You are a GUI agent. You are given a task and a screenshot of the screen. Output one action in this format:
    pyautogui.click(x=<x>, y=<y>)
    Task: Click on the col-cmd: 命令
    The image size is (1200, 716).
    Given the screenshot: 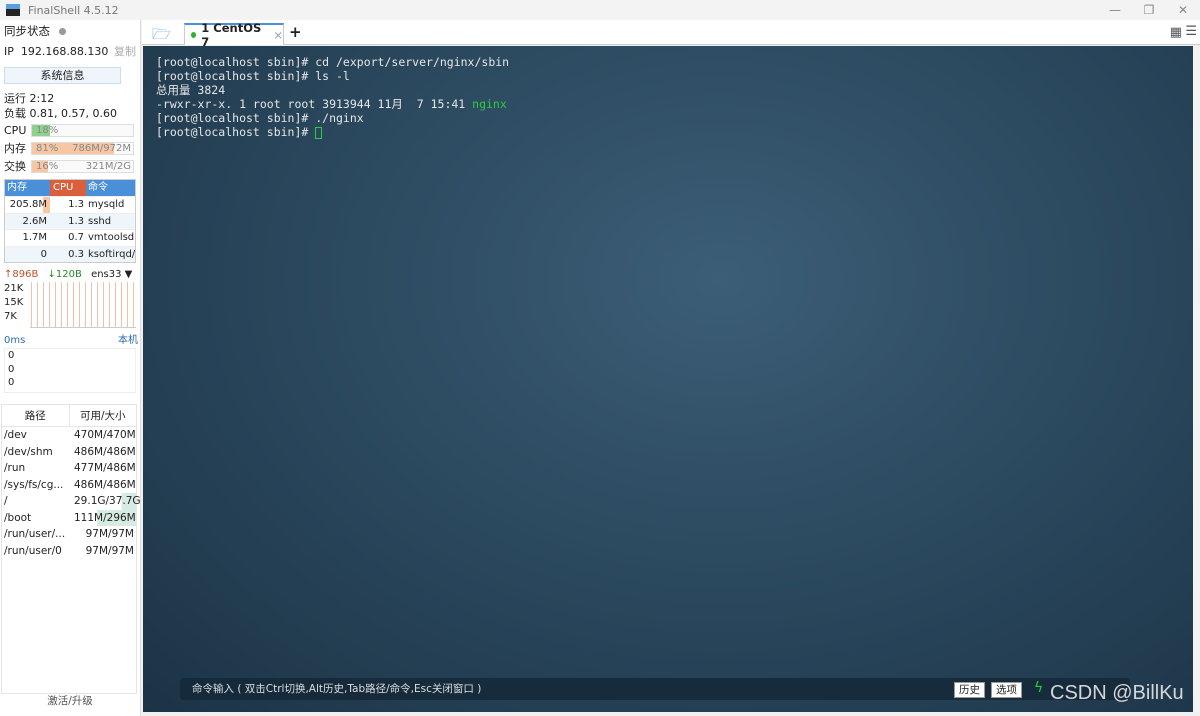 What is the action you would take?
    pyautogui.click(x=110, y=188)
    